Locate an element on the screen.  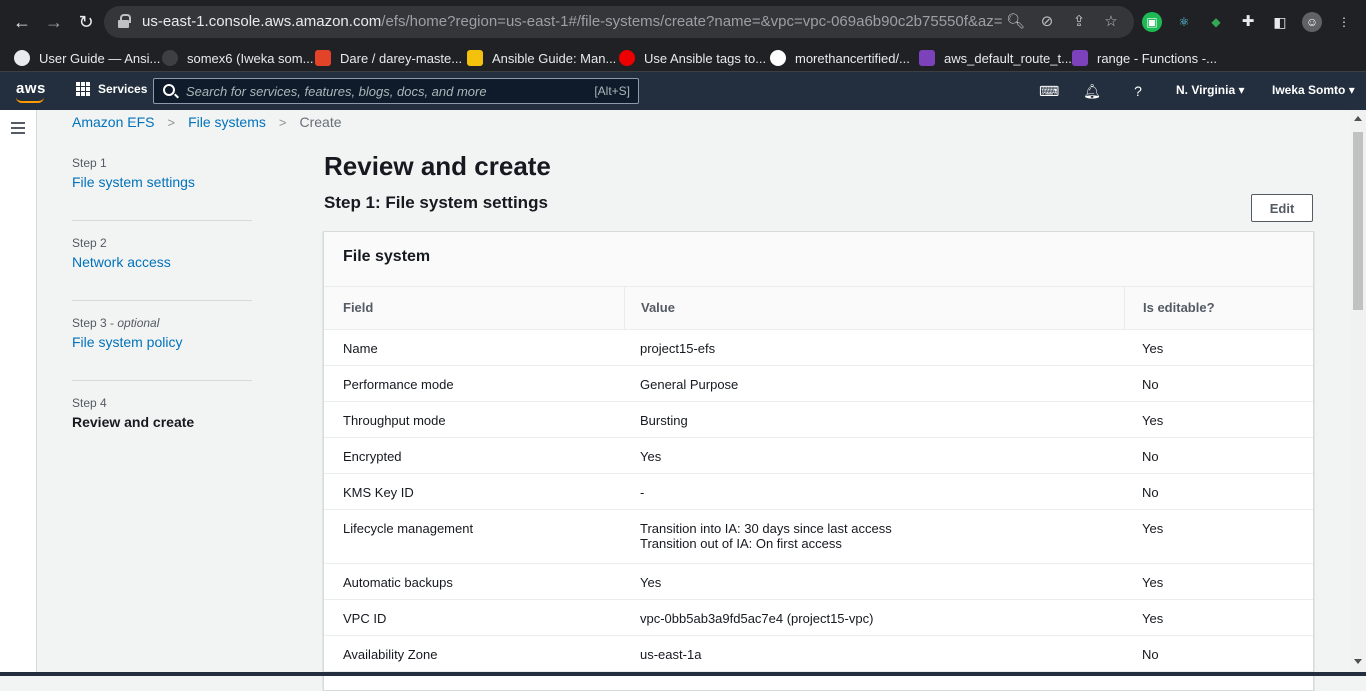
react-devtools-icon: ⚛ is located at coordinates (1184, 22).